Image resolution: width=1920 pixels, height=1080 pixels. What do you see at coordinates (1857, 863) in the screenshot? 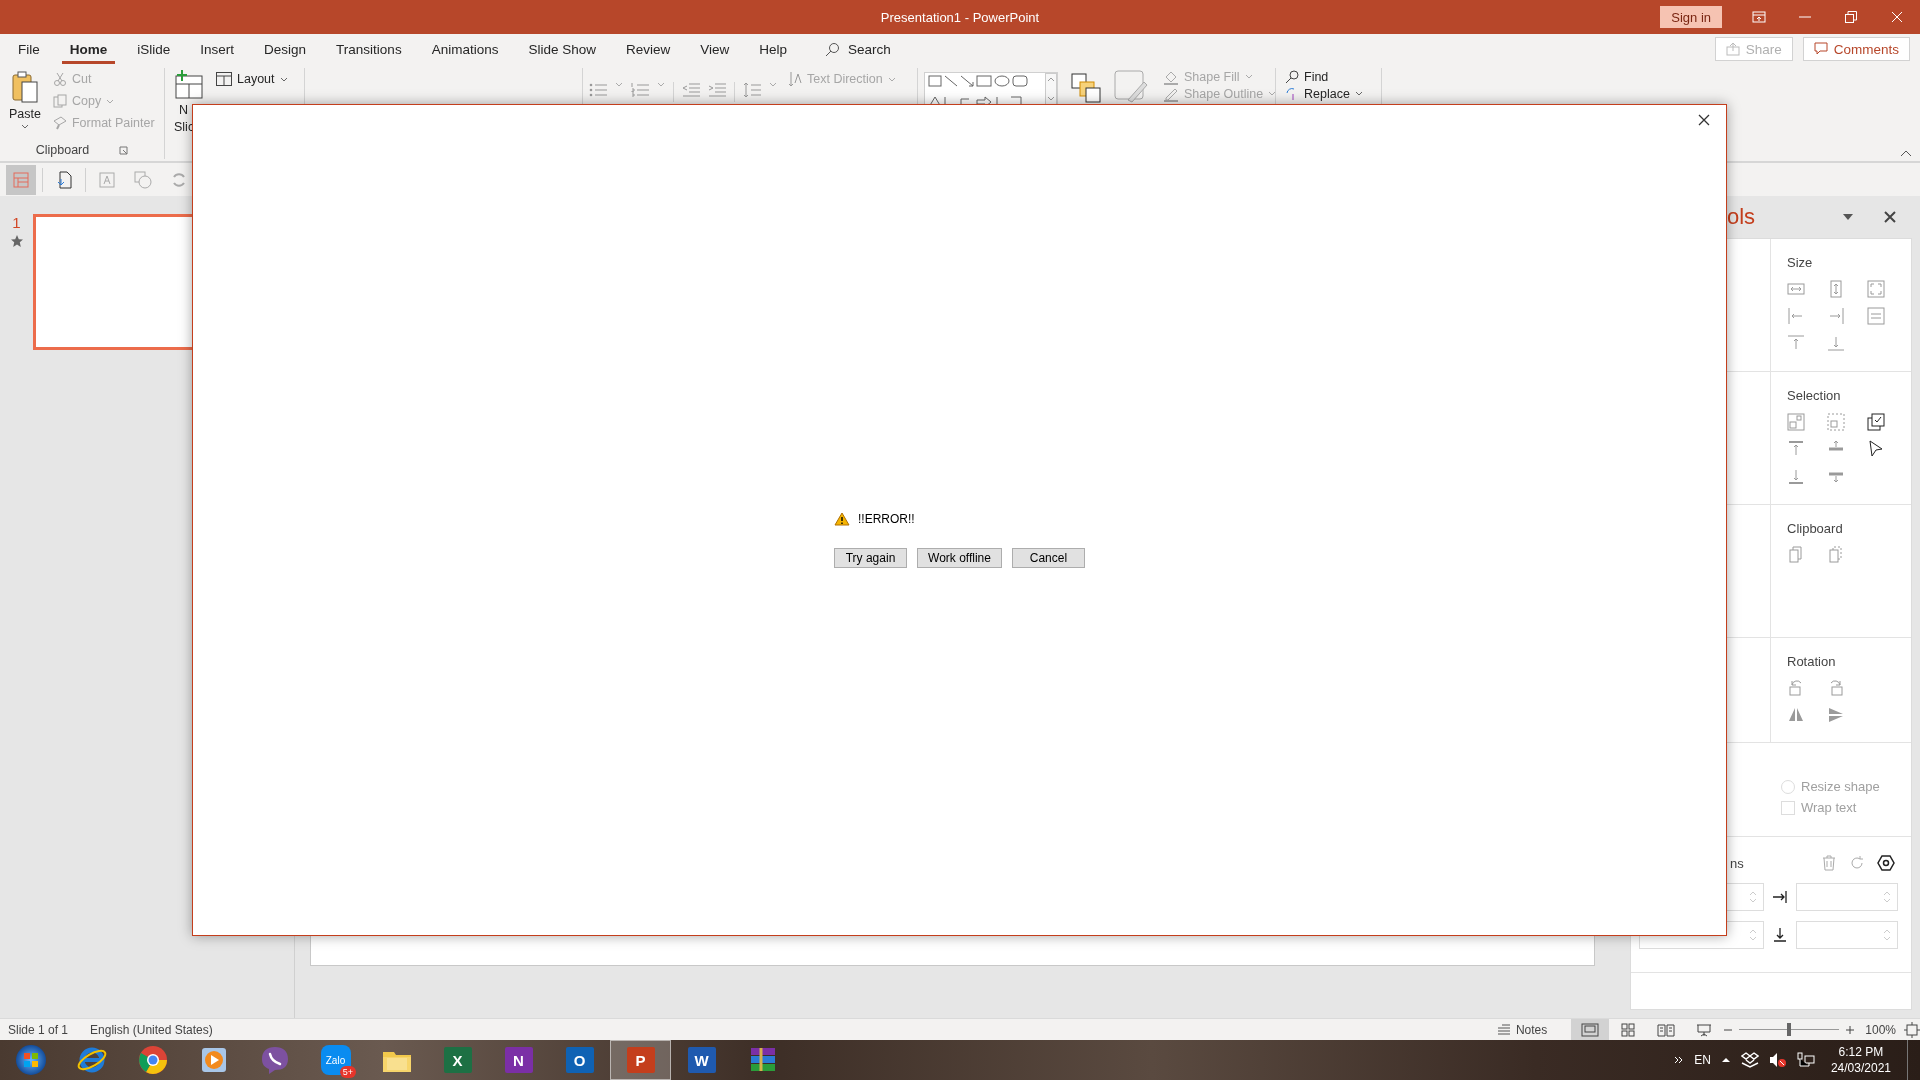
I see `refresh-icon` at bounding box center [1857, 863].